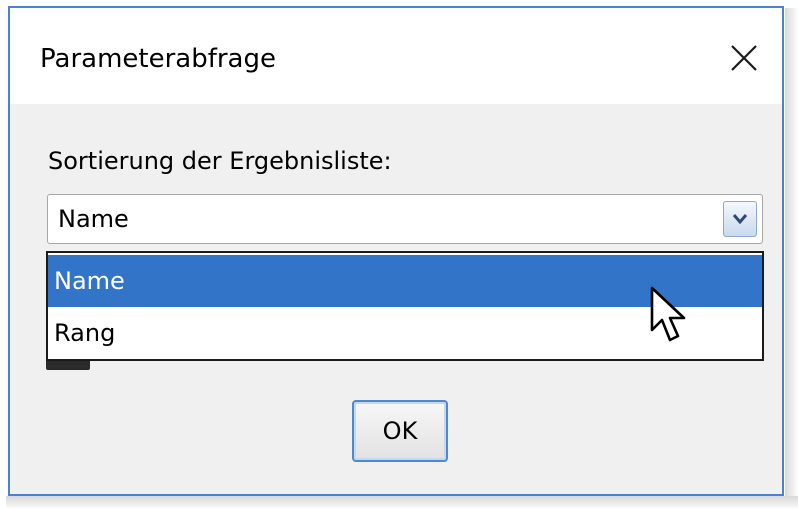 The height and width of the screenshot is (509, 798). What do you see at coordinates (220, 161) in the screenshot?
I see `sort-order-label: Sortierung der Ergebnisliste:` at bounding box center [220, 161].